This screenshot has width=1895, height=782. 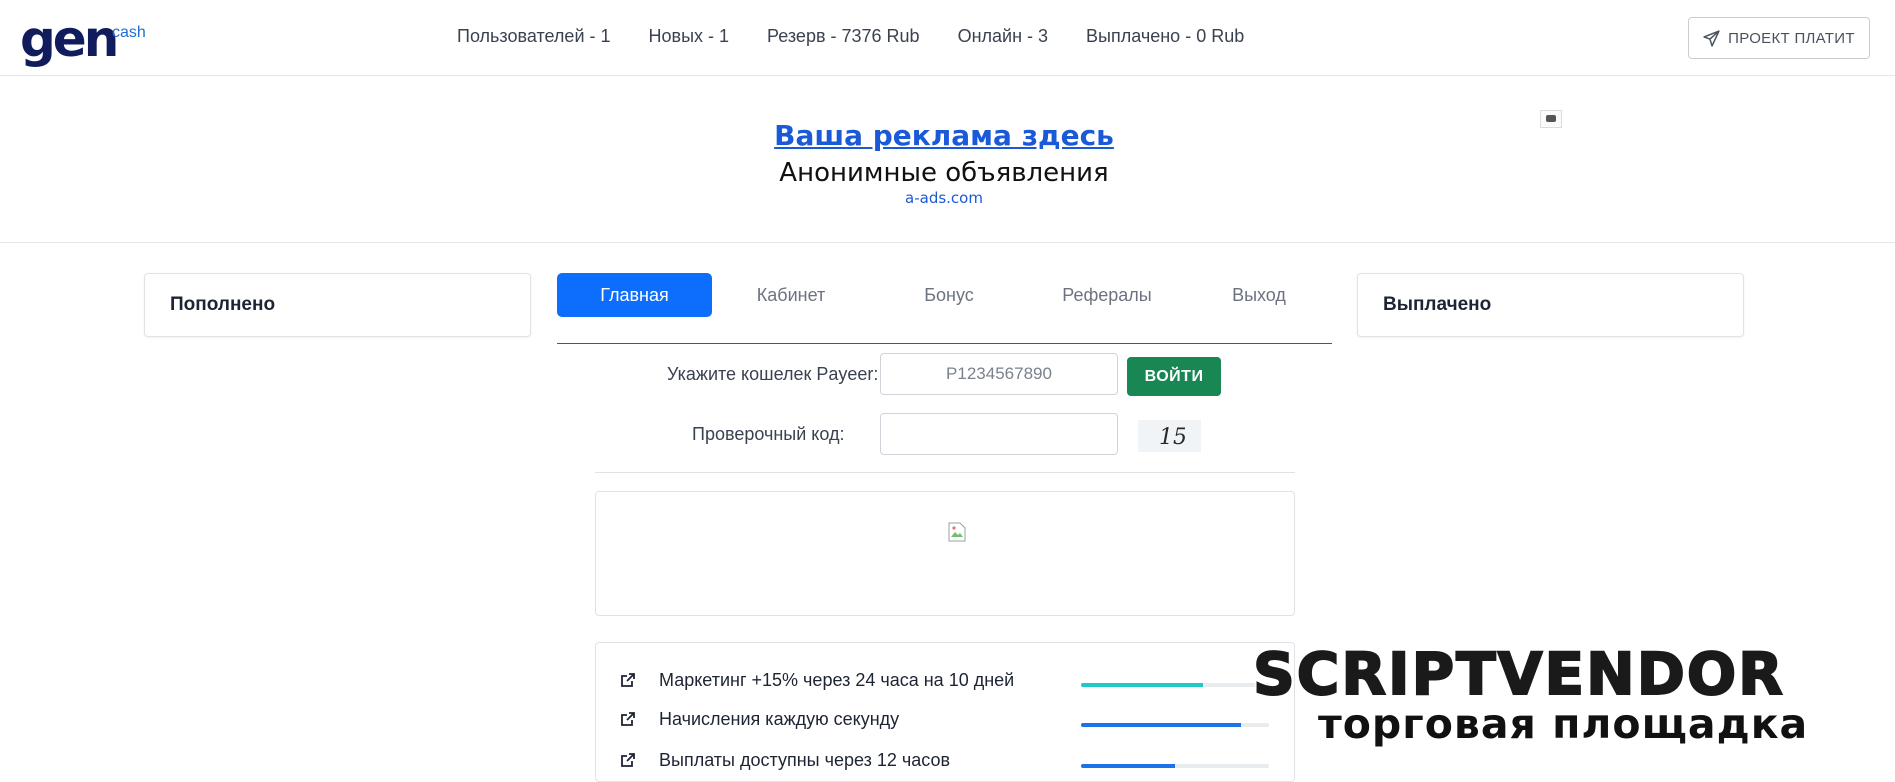 I want to click on tab-bonus: Бонус, so click(x=949, y=295).